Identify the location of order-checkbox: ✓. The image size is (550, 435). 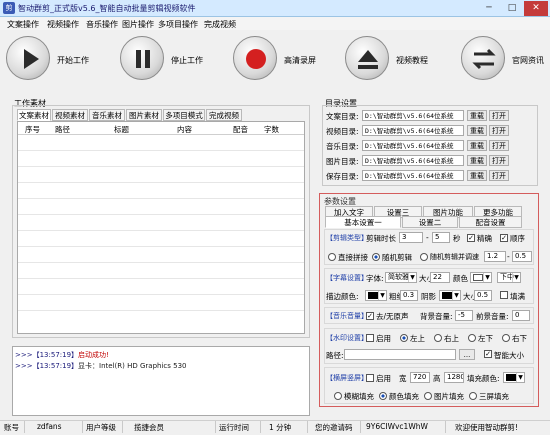
(504, 238).